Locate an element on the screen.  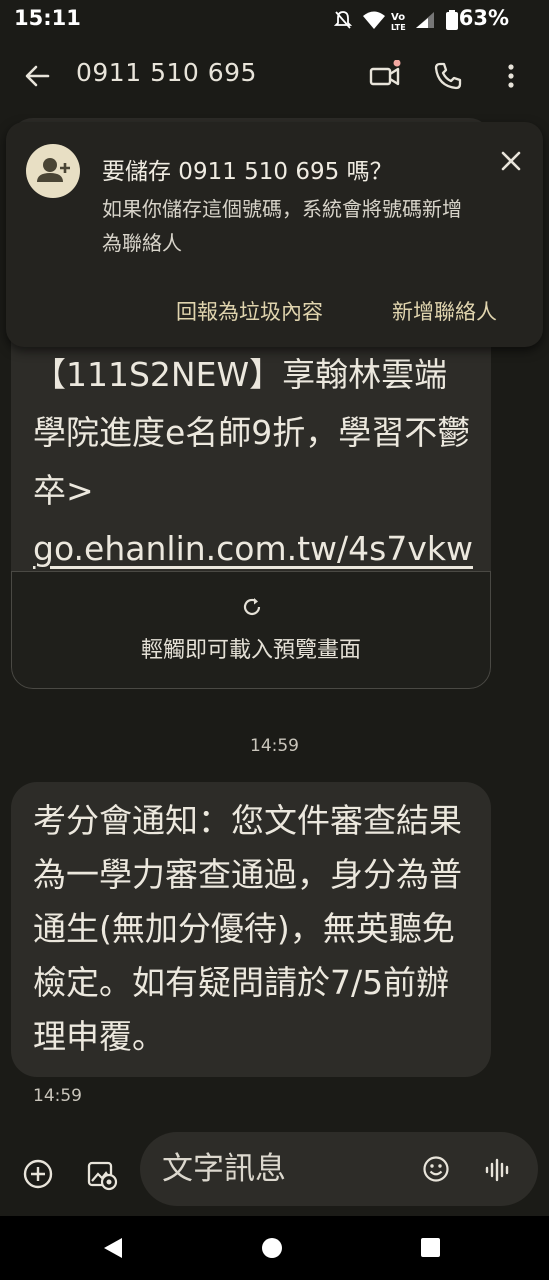
nav-recents-icon is located at coordinates (430, 1247).